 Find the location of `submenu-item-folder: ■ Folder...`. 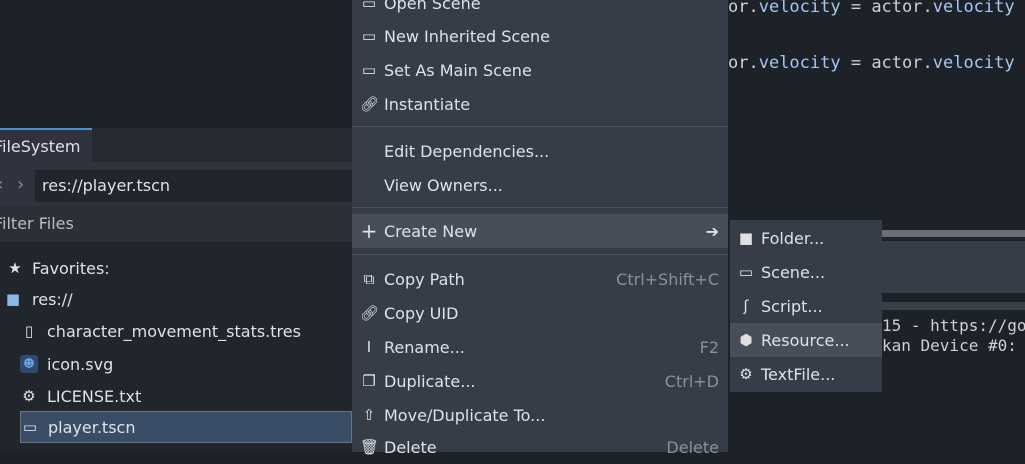

submenu-item-folder: ■ Folder... is located at coordinates (806, 238).